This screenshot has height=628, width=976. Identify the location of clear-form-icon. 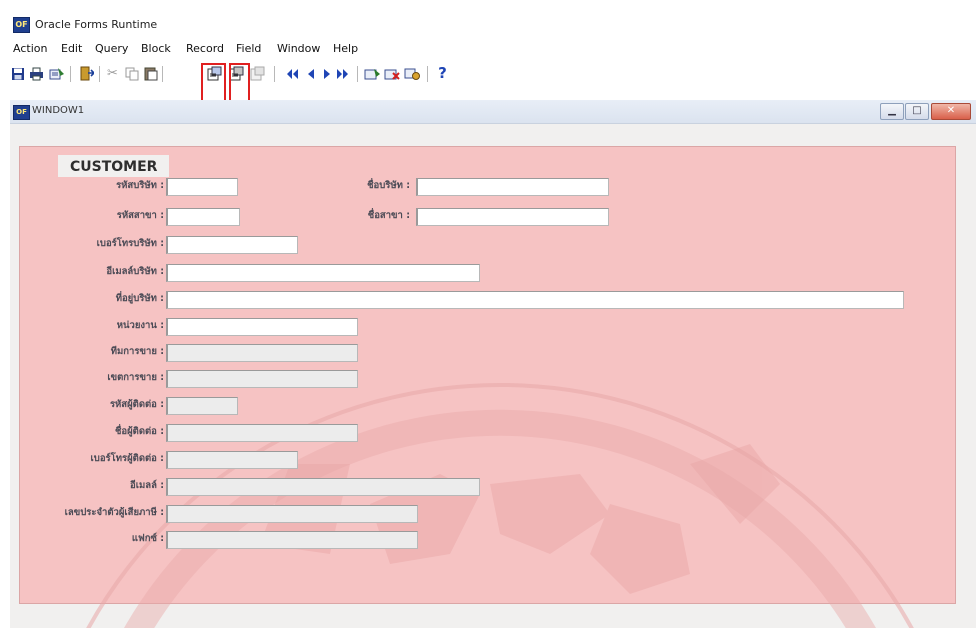
(56, 73).